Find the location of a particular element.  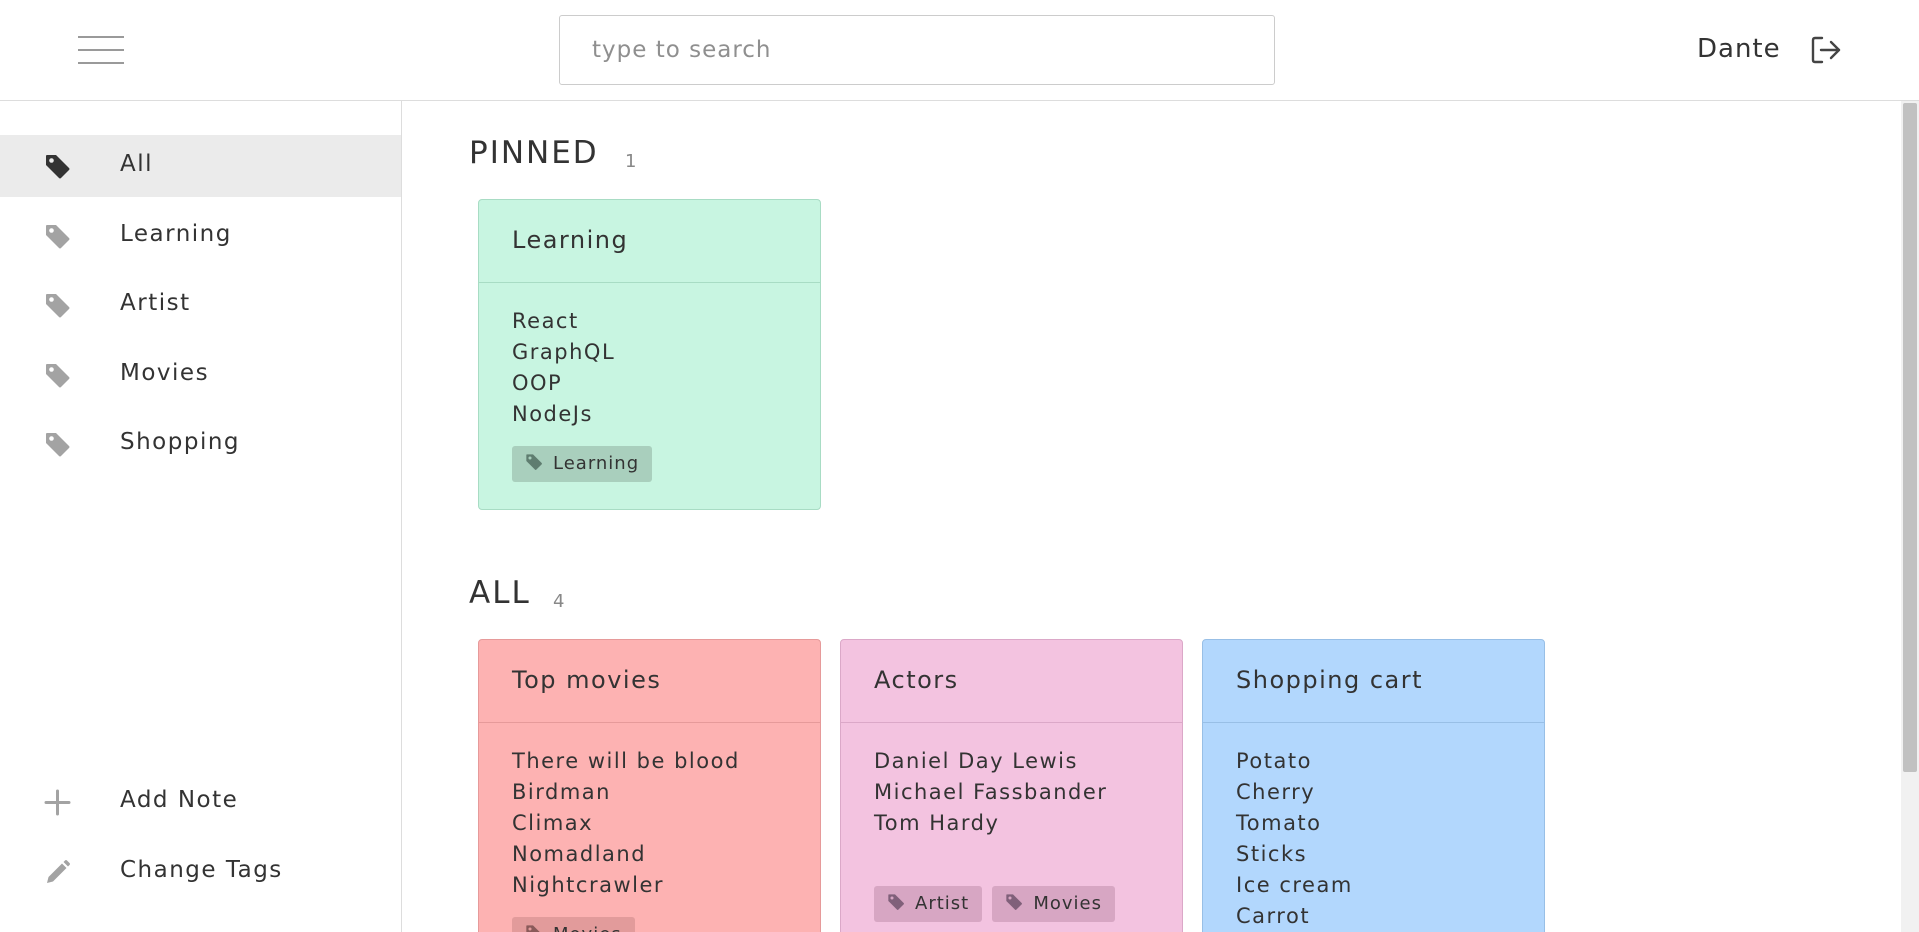

sidebar-item-label: Learning is located at coordinates (176, 234).